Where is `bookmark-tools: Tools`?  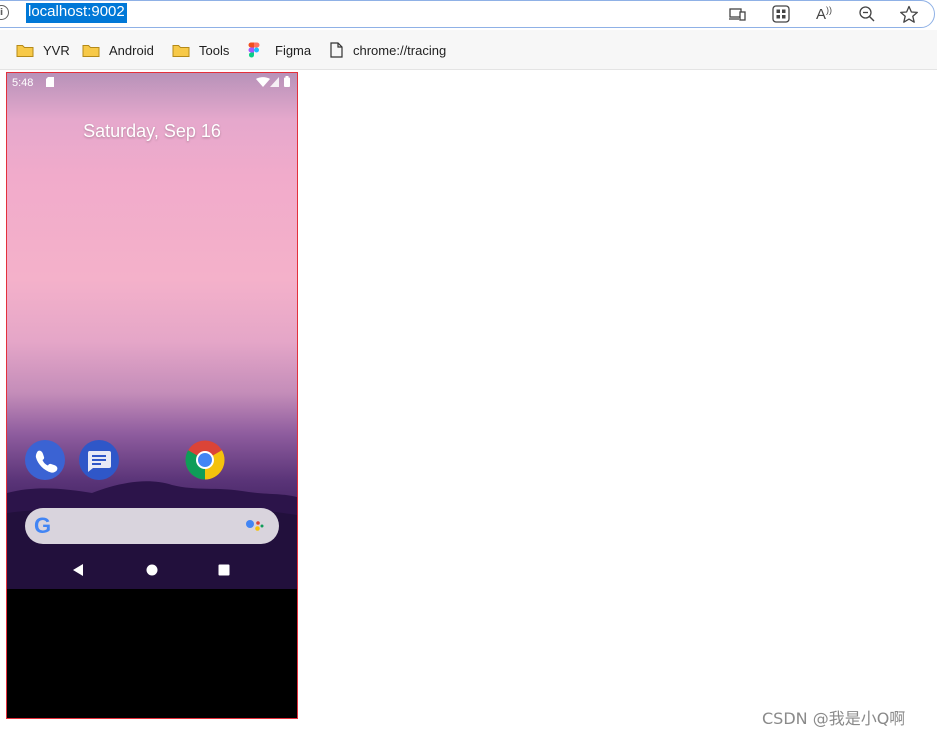
bookmark-tools: Tools is located at coordinates (200, 50).